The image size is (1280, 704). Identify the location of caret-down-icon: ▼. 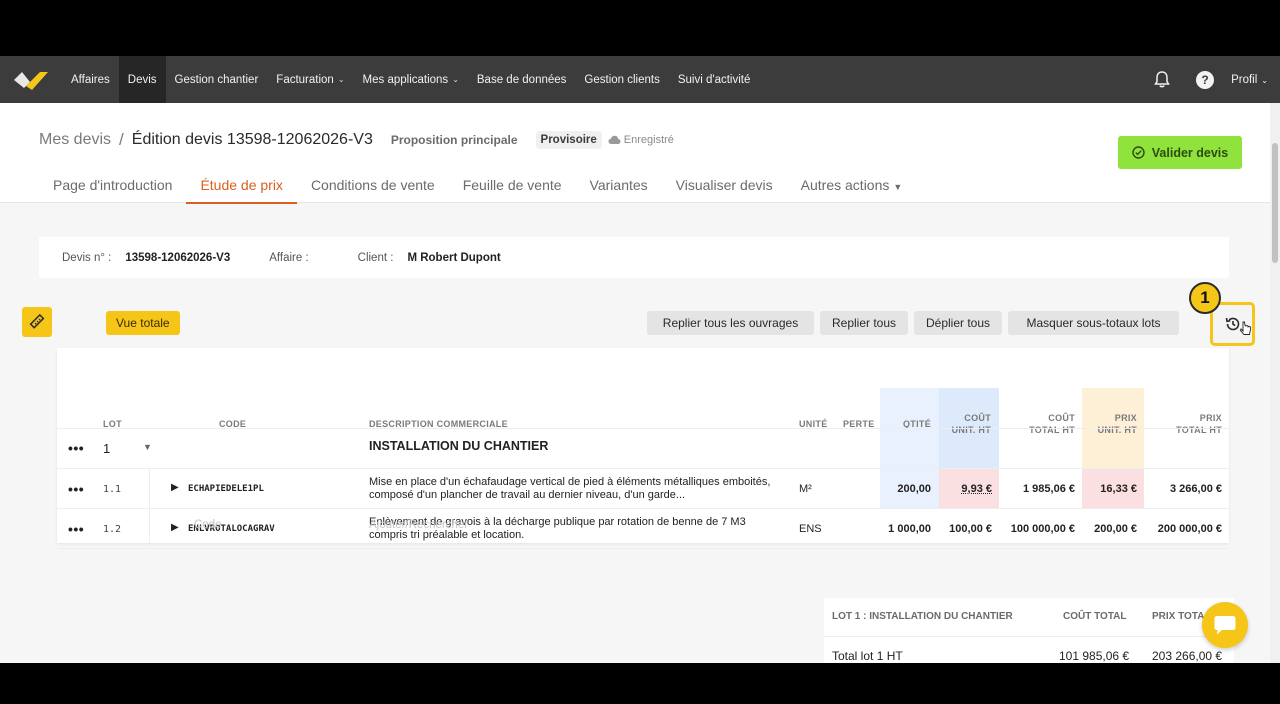
(898, 187).